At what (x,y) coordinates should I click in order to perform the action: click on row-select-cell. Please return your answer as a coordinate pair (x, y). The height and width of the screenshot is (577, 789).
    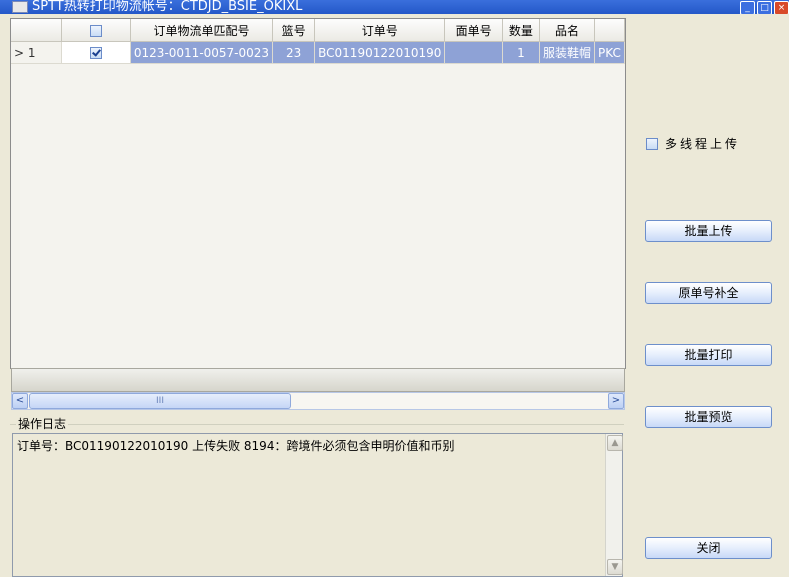
    Looking at the image, I should click on (96, 52).